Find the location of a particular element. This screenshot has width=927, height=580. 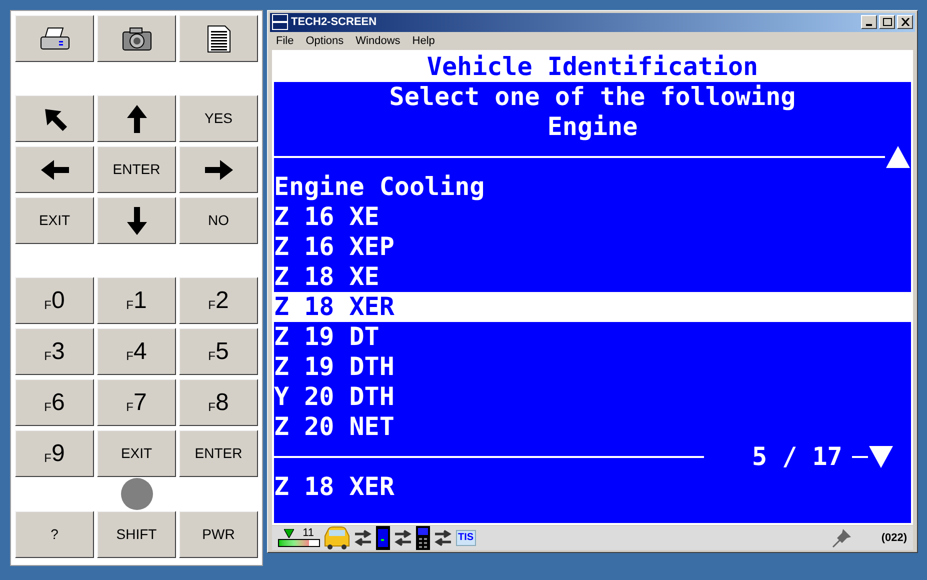

keypad-key: SHIFT is located at coordinates (136, 534).